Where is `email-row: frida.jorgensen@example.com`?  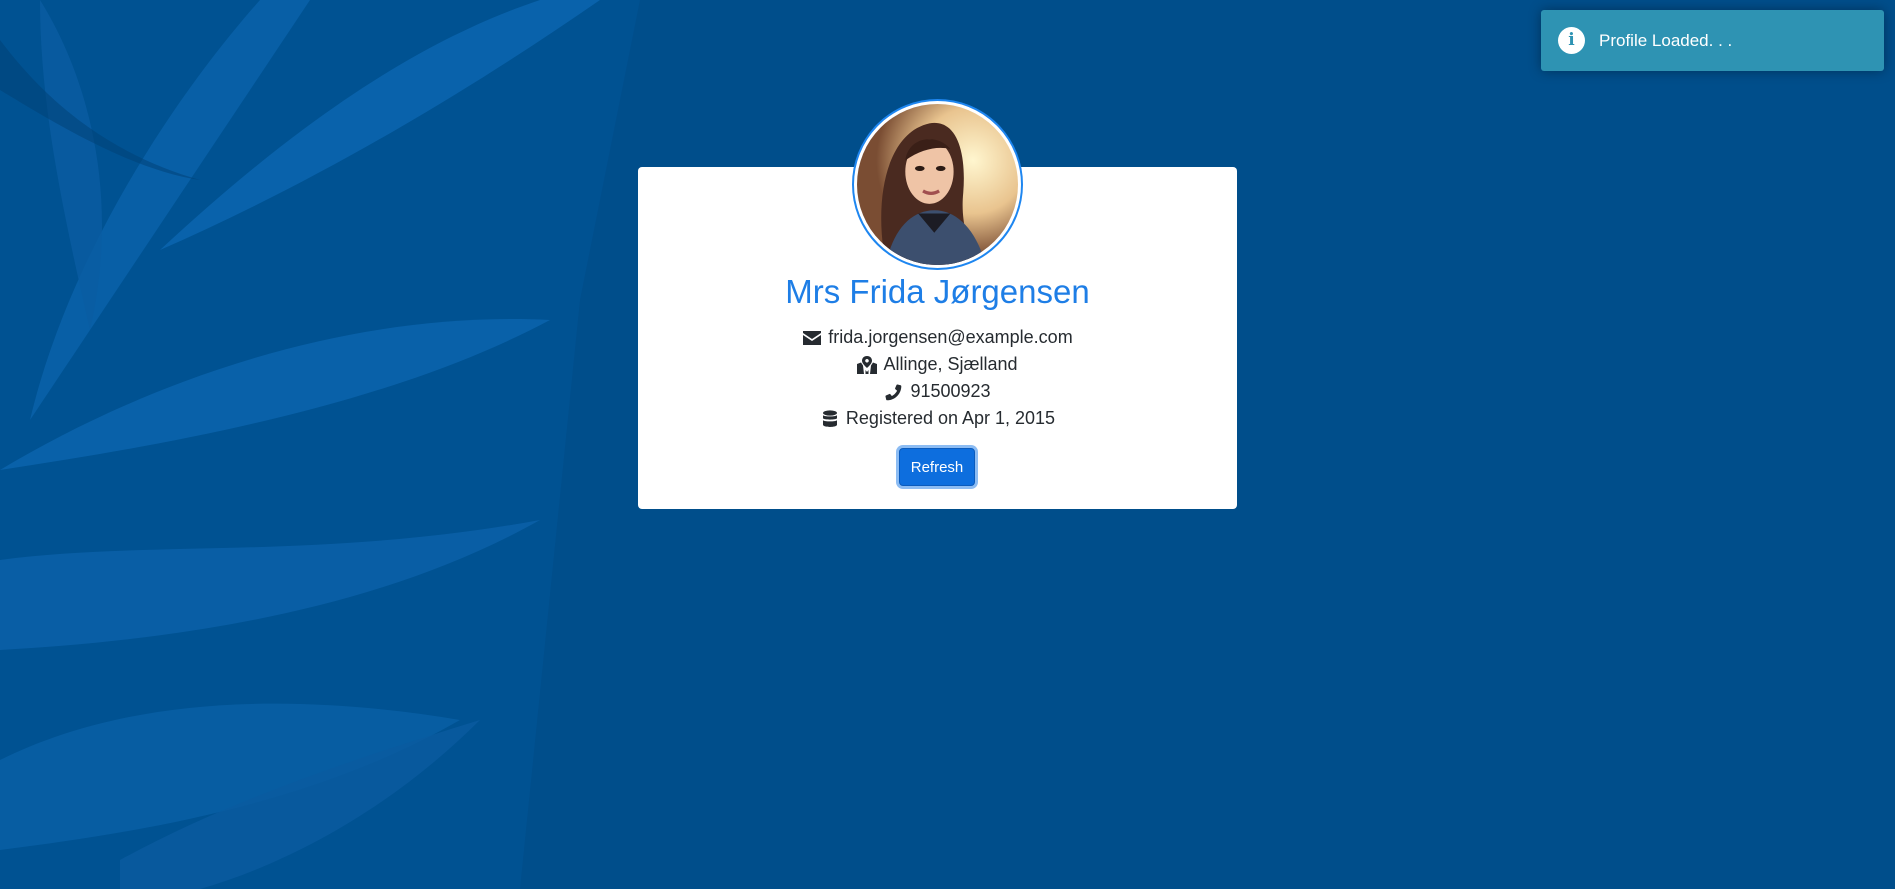 email-row: frida.jorgensen@example.com is located at coordinates (937, 337).